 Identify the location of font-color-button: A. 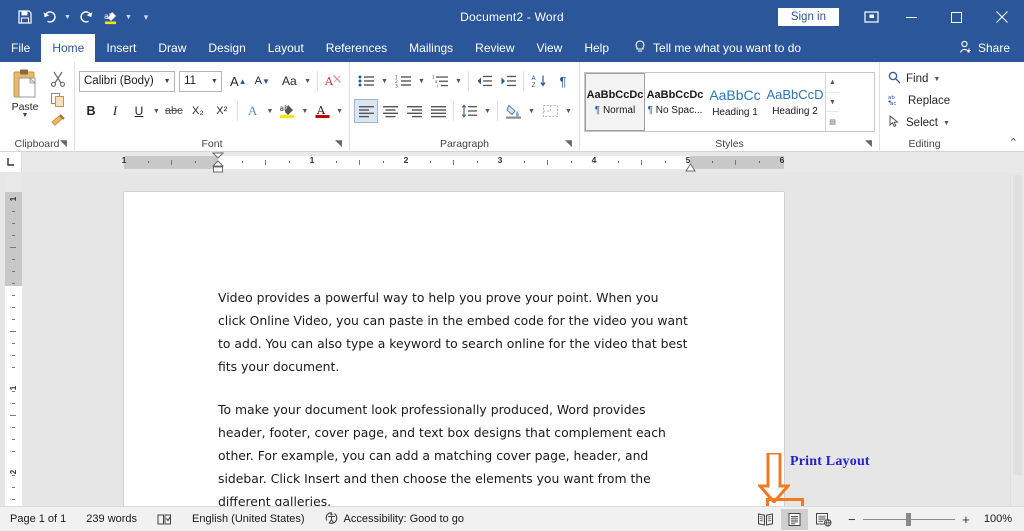
(322, 111).